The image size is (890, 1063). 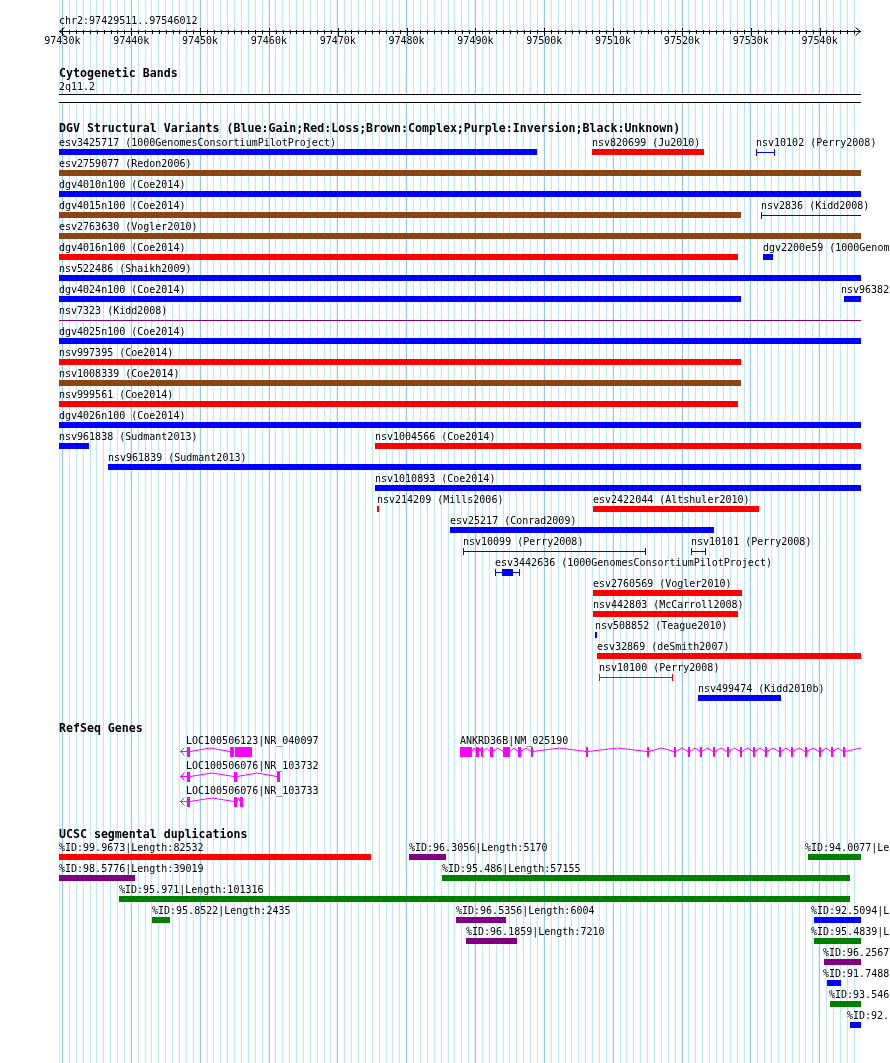 What do you see at coordinates (122, 185) in the screenshot?
I see `variant-label: dgv4010n100 (Coe2014)` at bounding box center [122, 185].